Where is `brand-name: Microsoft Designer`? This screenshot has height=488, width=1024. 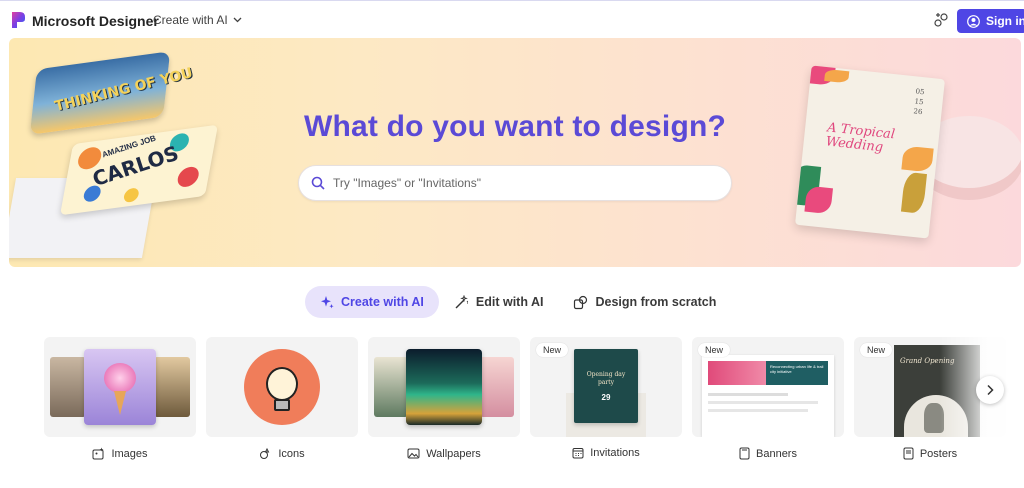
brand-name: Microsoft Designer is located at coordinates (95, 21).